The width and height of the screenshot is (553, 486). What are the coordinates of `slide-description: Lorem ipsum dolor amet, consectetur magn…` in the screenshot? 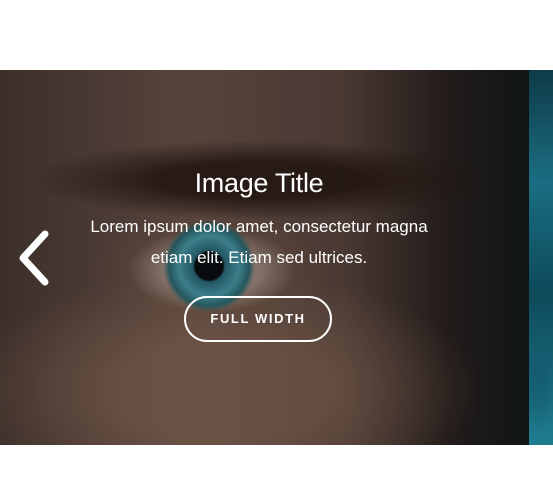 It's located at (259, 242).